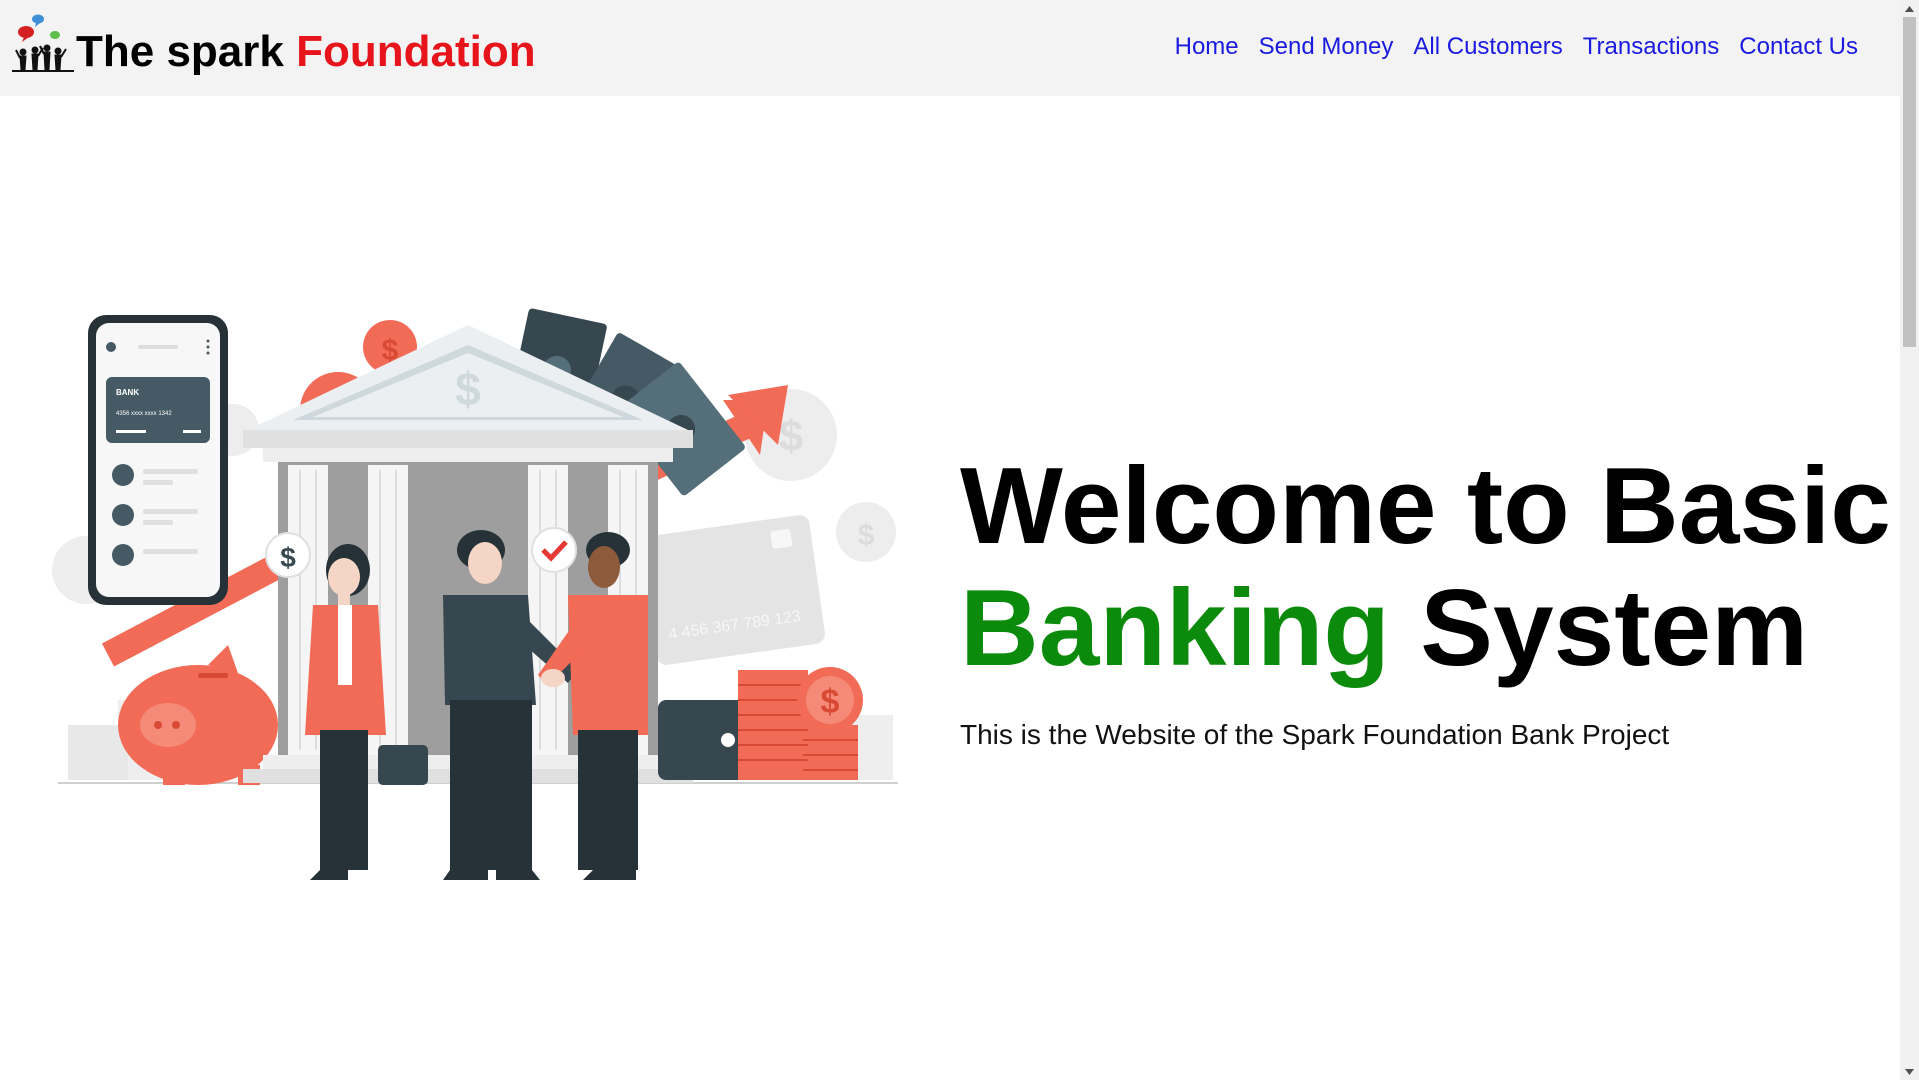  What do you see at coordinates (1909, 1071) in the screenshot?
I see `scroll-down-arrow-icon` at bounding box center [1909, 1071].